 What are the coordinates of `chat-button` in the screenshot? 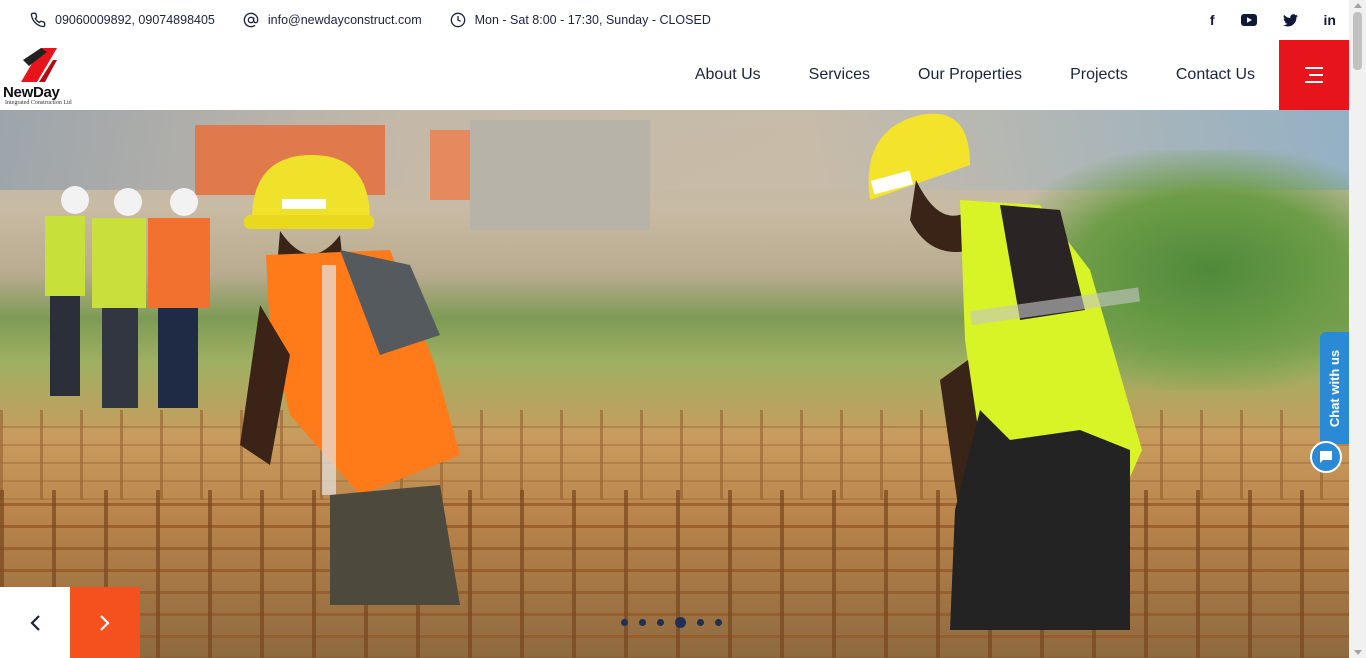 It's located at (1326, 457).